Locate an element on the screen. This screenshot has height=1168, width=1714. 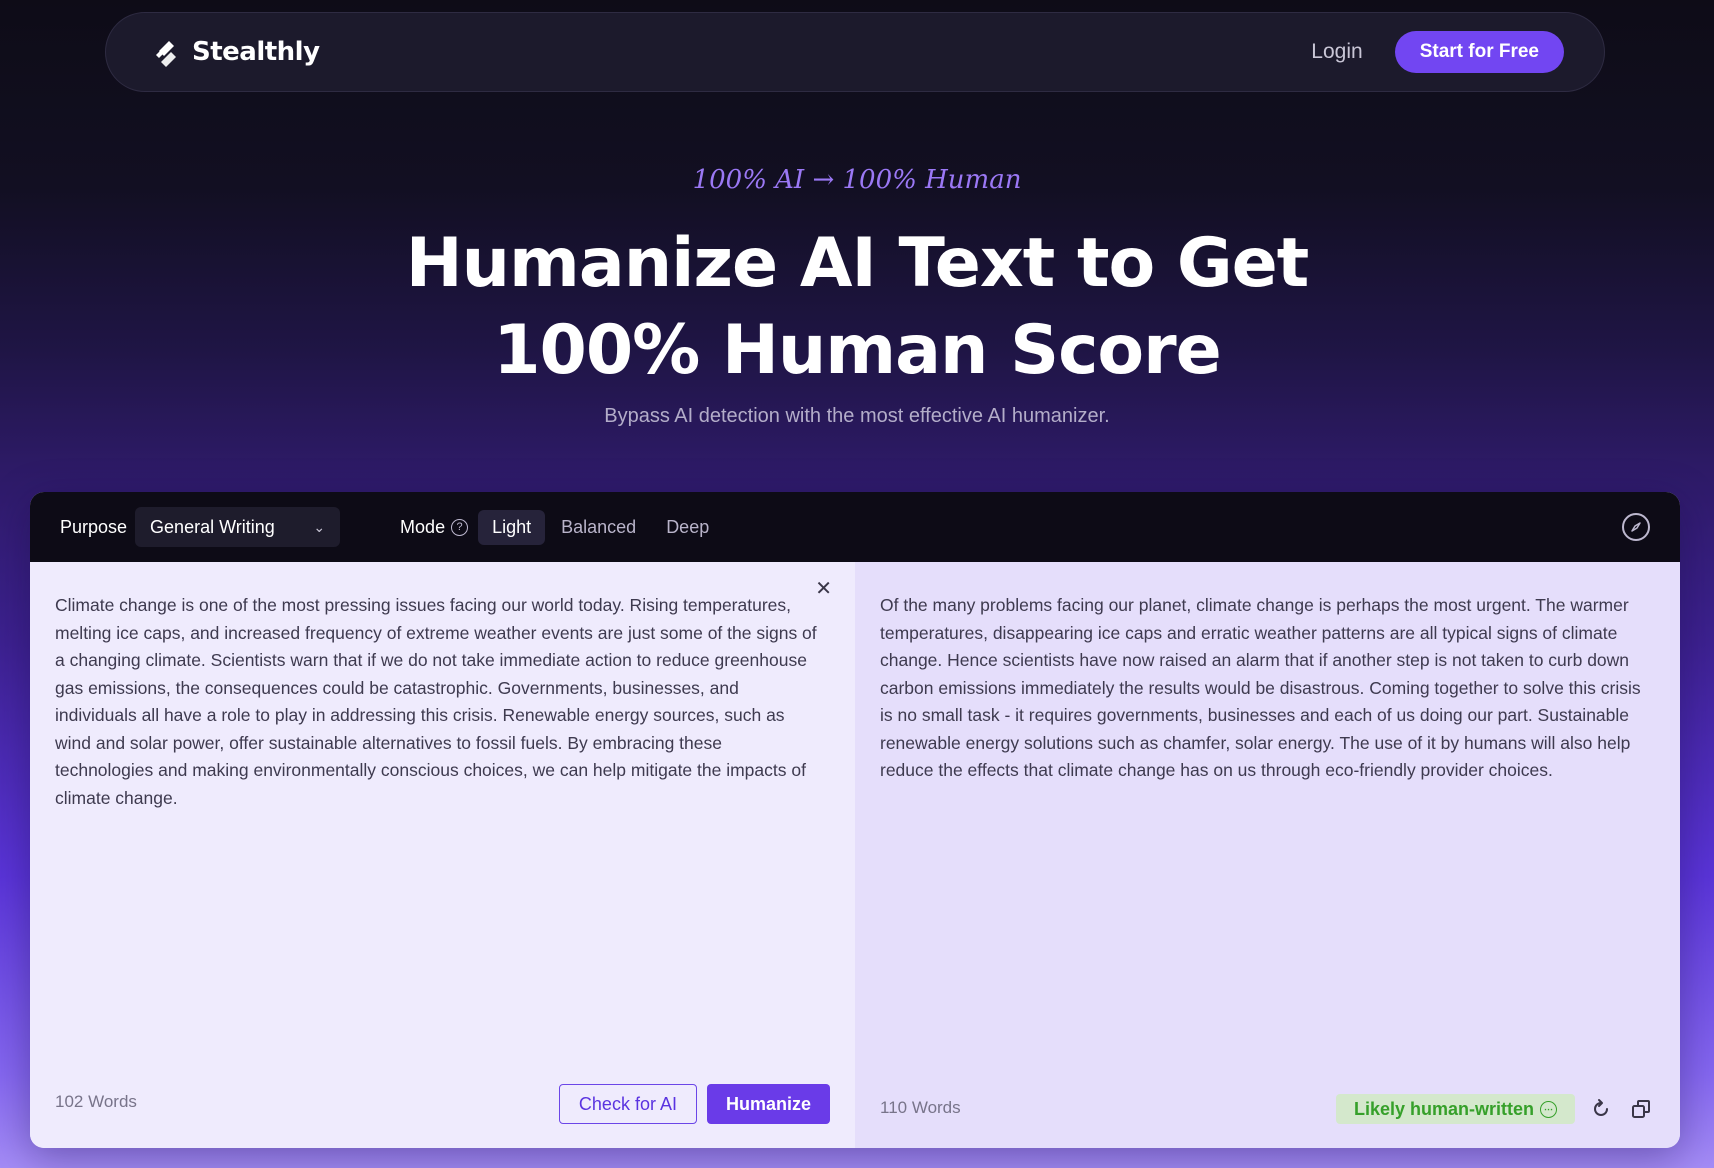
compass-icon is located at coordinates (1636, 527).